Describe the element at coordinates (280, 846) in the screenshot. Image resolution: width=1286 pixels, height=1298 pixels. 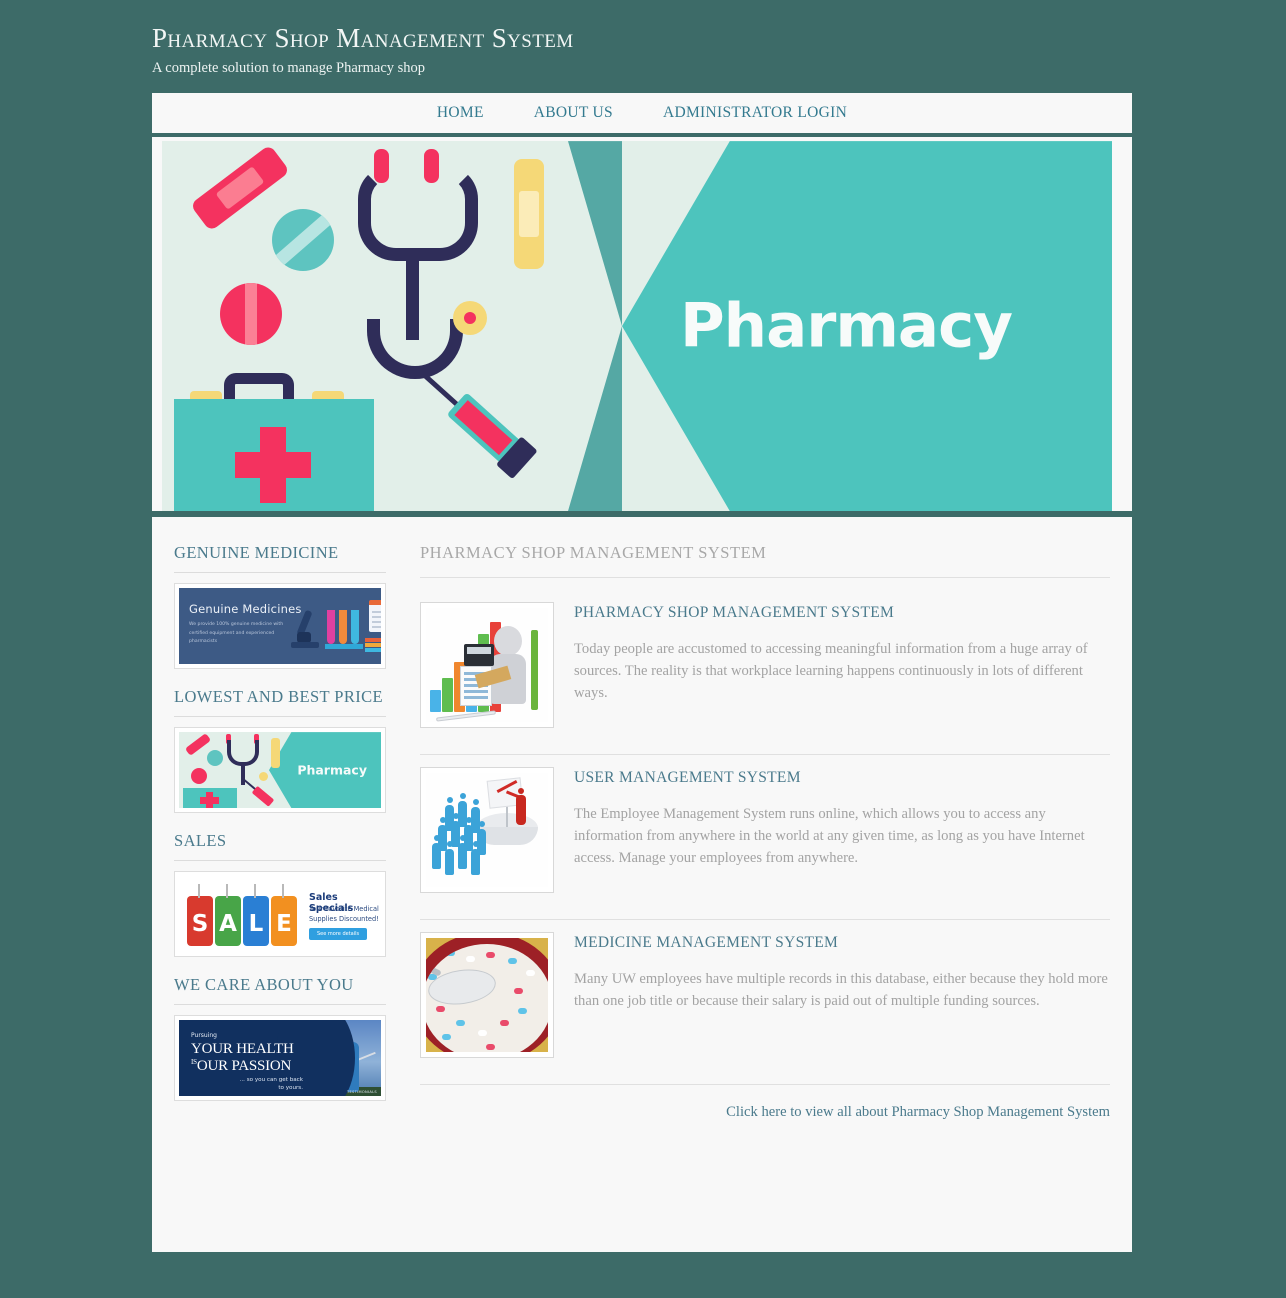
I see `sidebar-heading-sales: SALES` at that location.